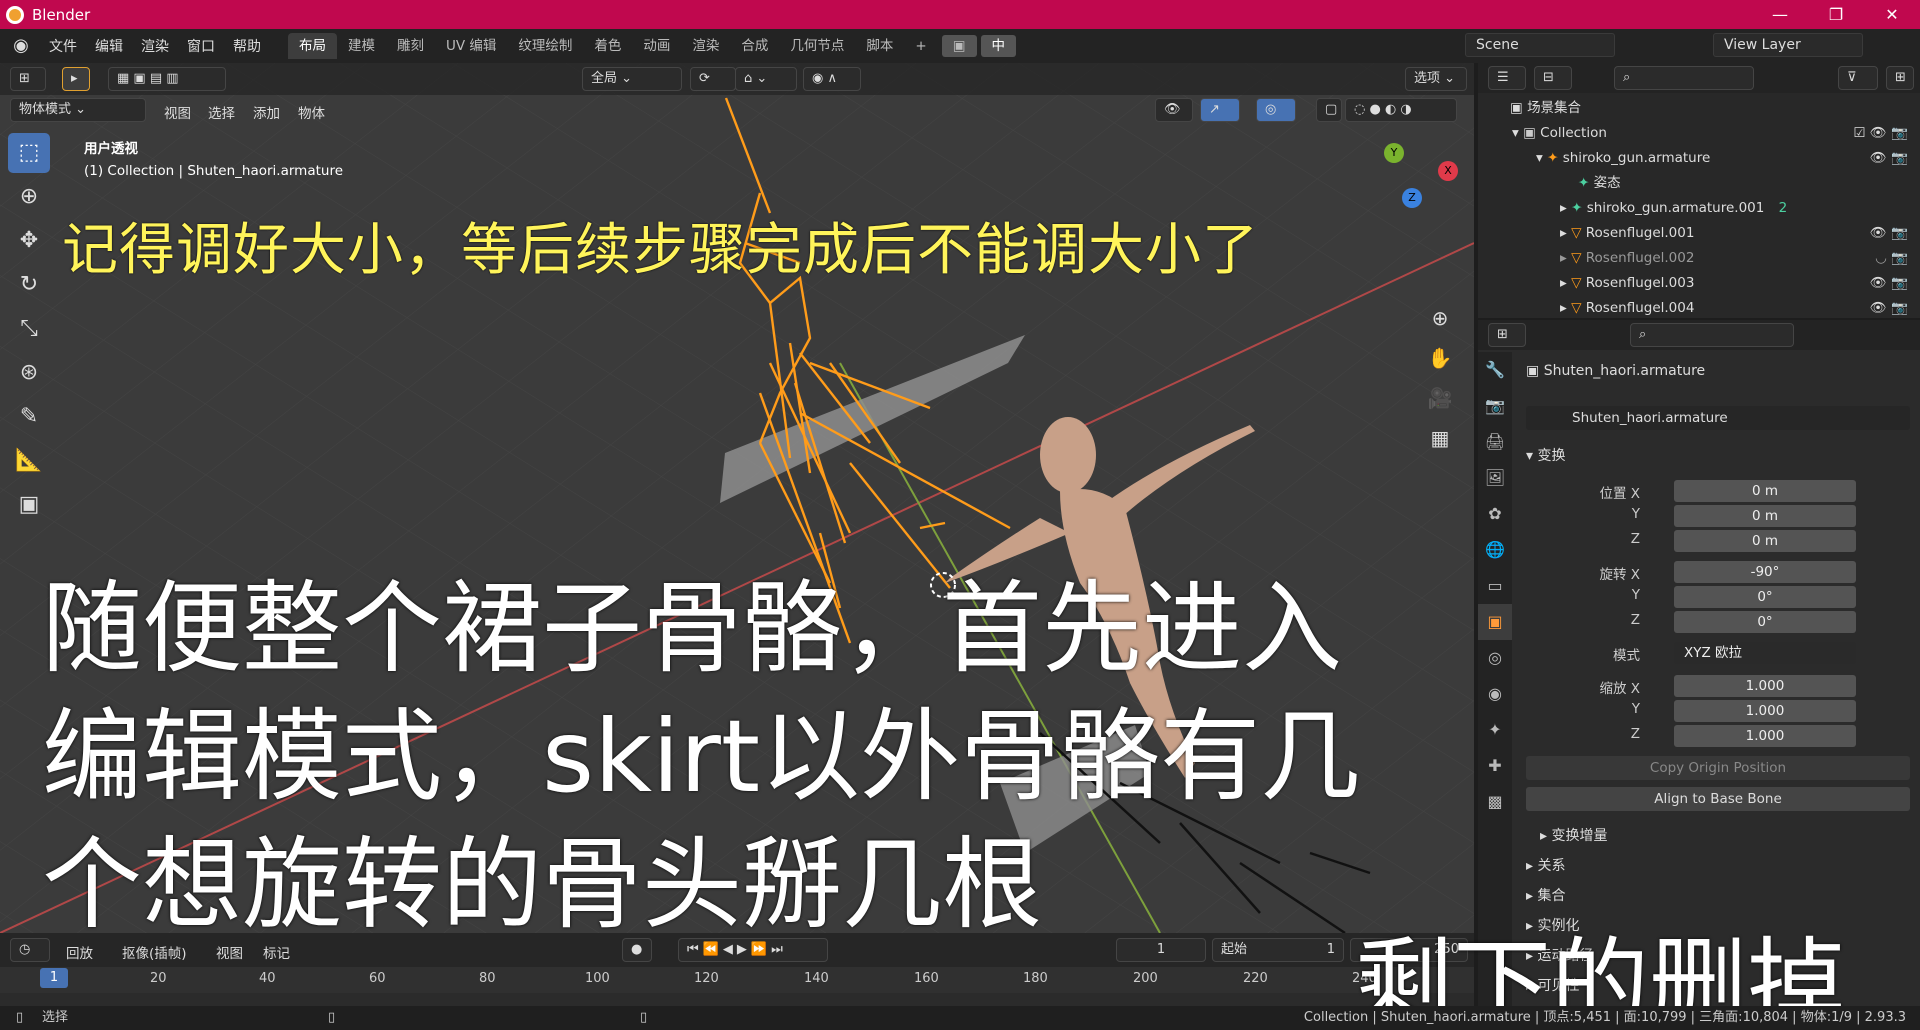 This screenshot has height=1030, width=1920. Describe the element at coordinates (1495, 406) in the screenshot. I see `render-tab-icon: 📷` at that location.